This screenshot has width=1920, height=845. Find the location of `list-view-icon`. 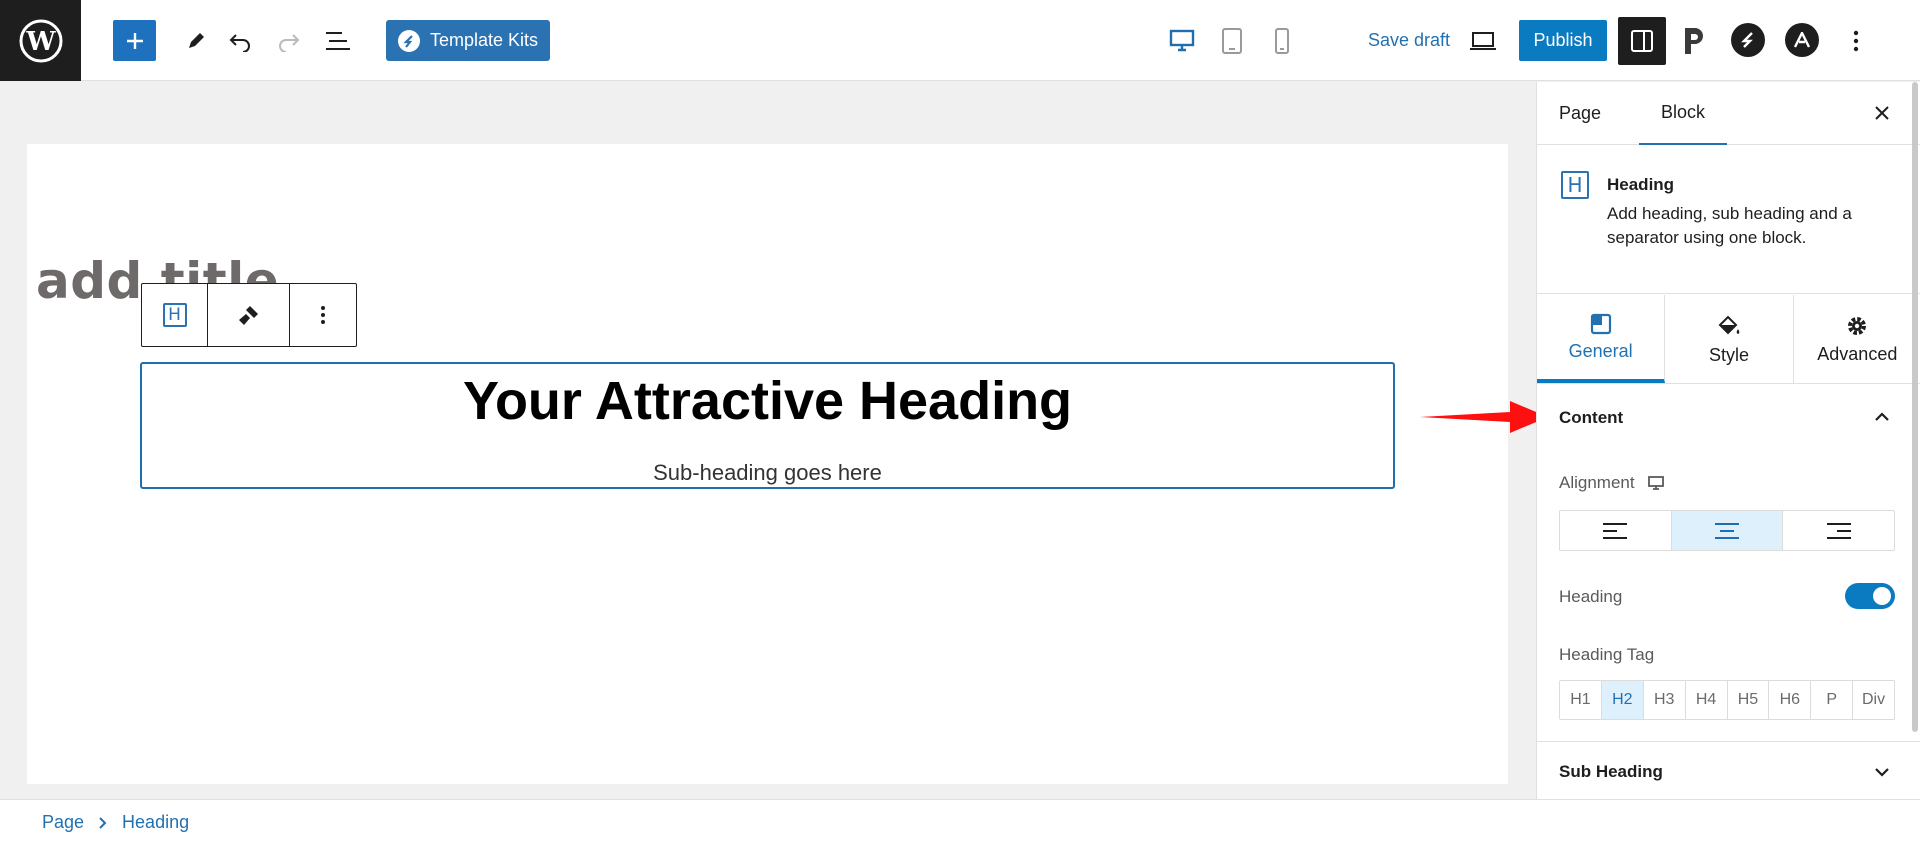

list-view-icon is located at coordinates (338, 40).